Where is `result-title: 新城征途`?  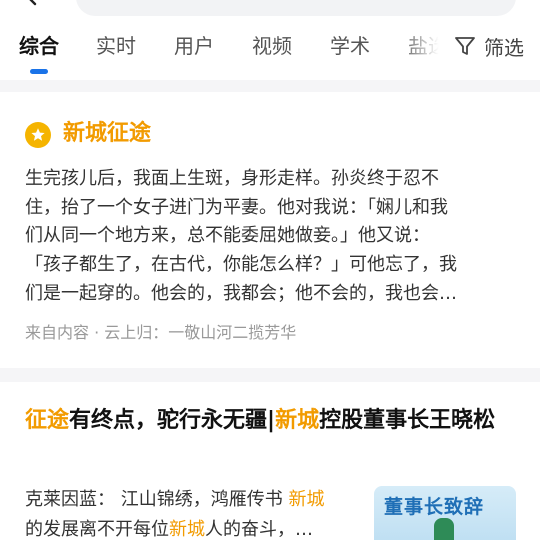 result-title: 新城征途 is located at coordinates (107, 134).